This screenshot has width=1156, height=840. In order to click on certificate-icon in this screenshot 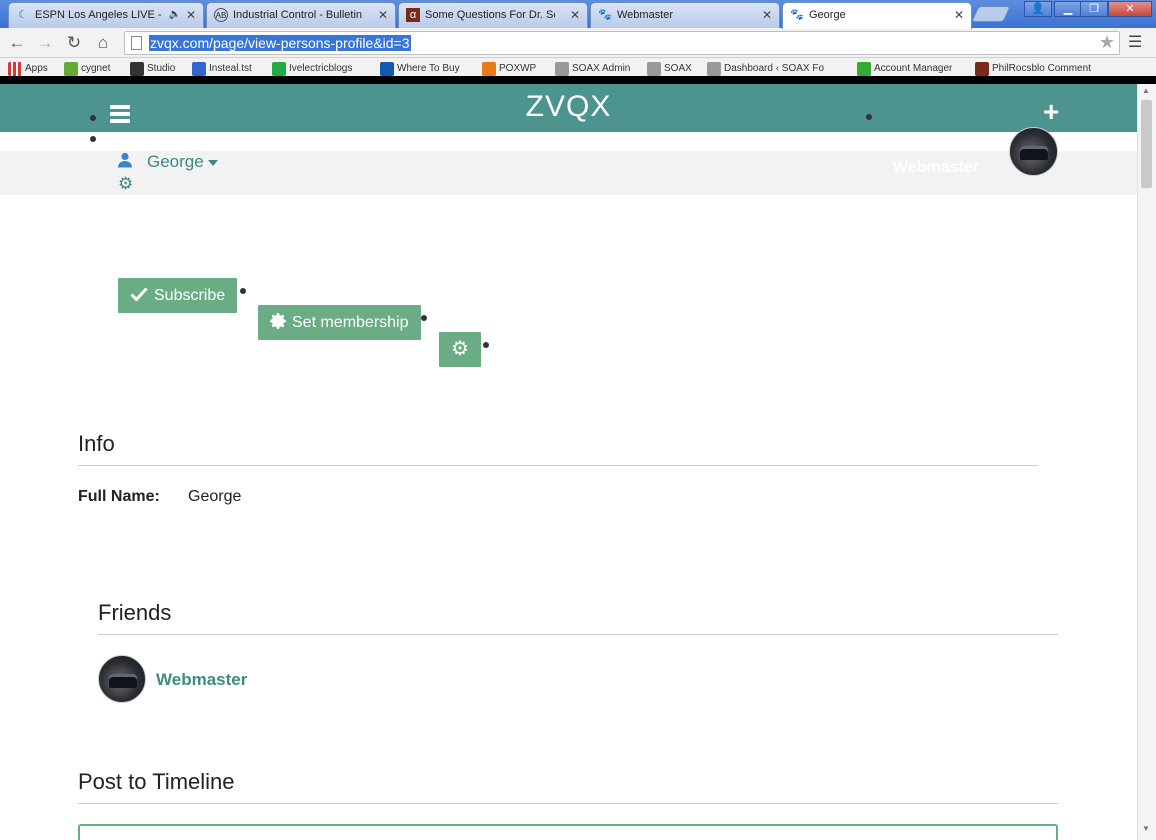, I will do `click(278, 321)`.